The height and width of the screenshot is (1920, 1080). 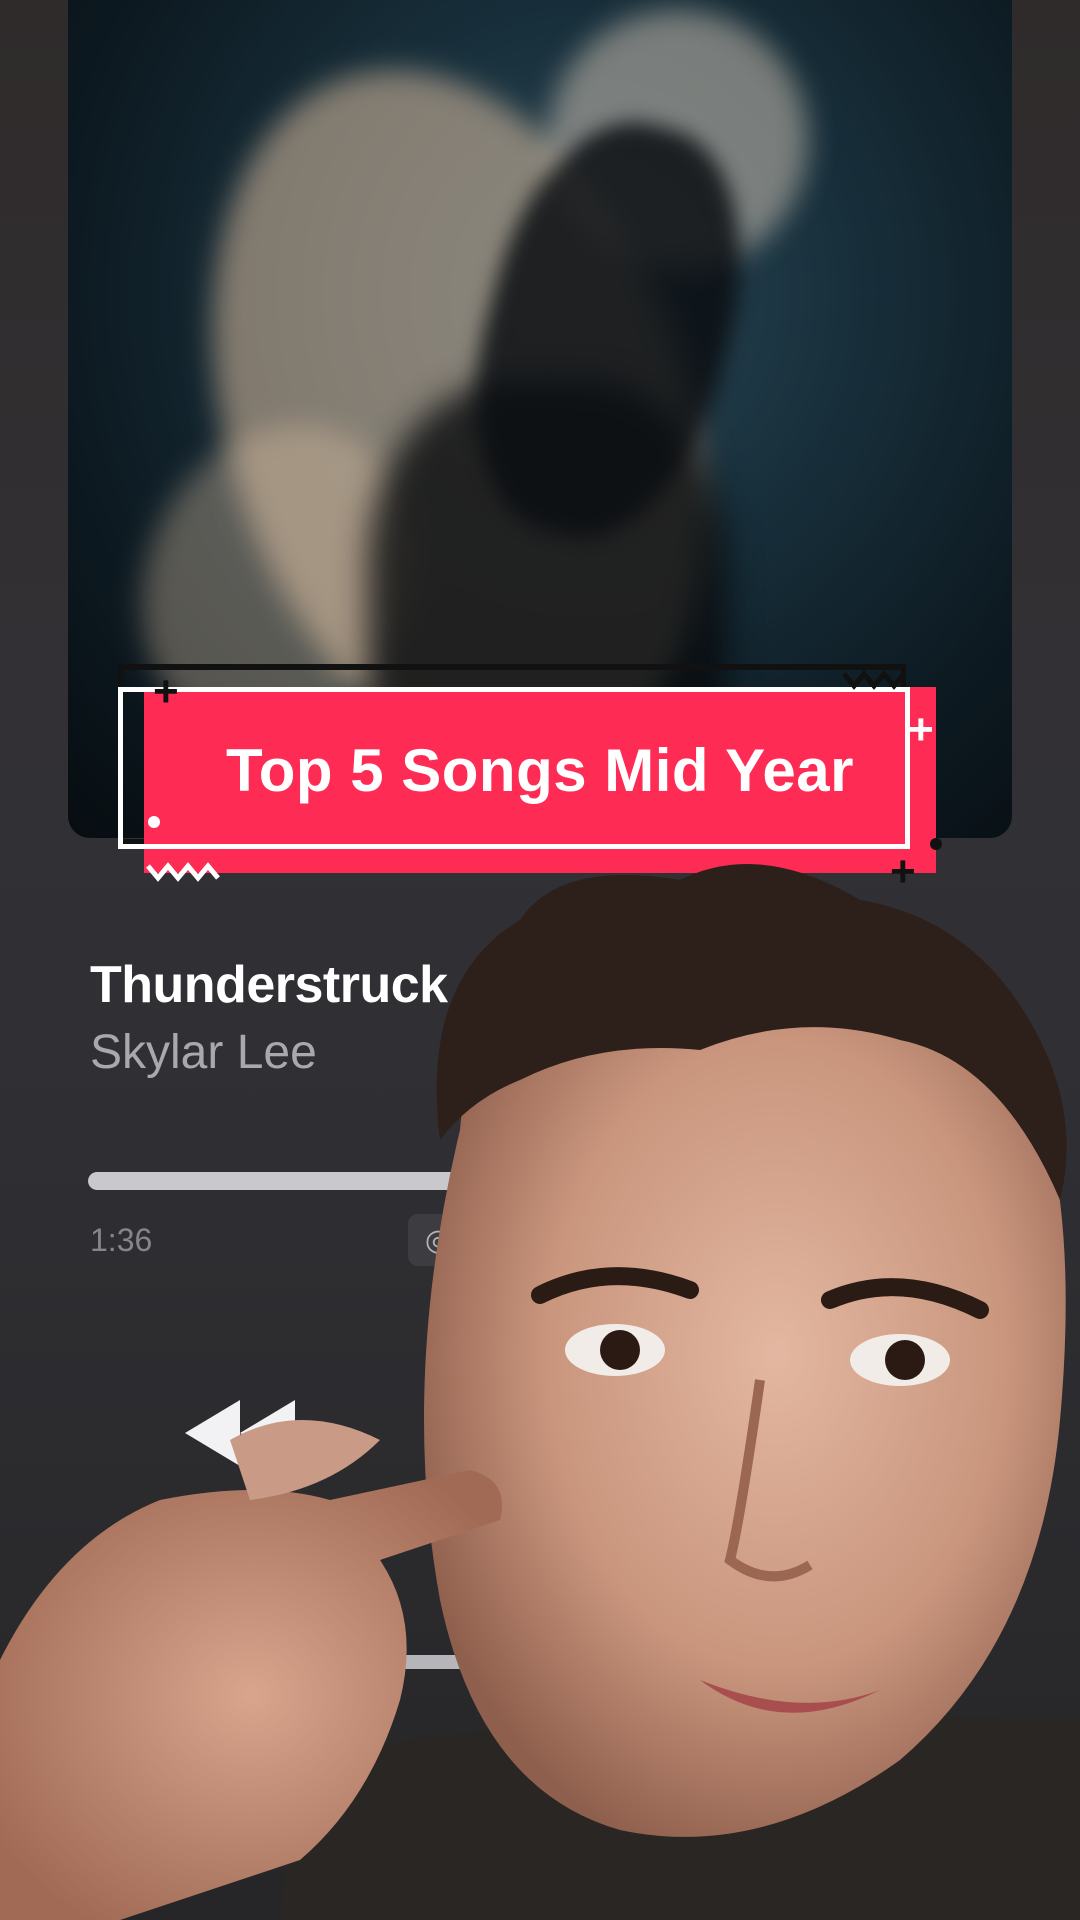 I want to click on rewind-icon, so click(x=250, y=1433).